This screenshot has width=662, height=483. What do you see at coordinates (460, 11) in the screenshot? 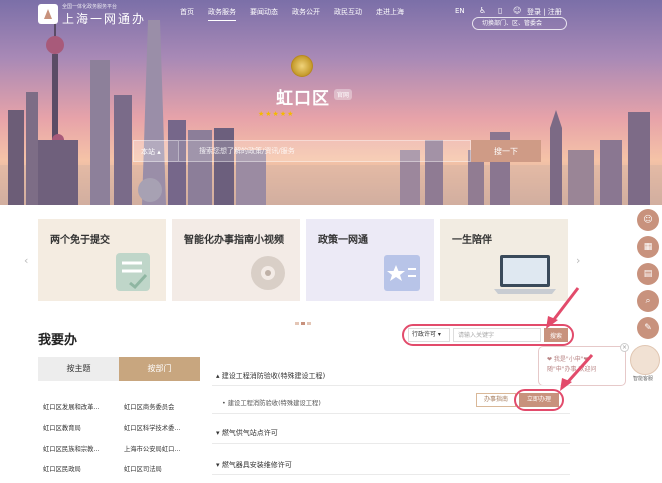
I see `language-toggle: EN` at bounding box center [460, 11].